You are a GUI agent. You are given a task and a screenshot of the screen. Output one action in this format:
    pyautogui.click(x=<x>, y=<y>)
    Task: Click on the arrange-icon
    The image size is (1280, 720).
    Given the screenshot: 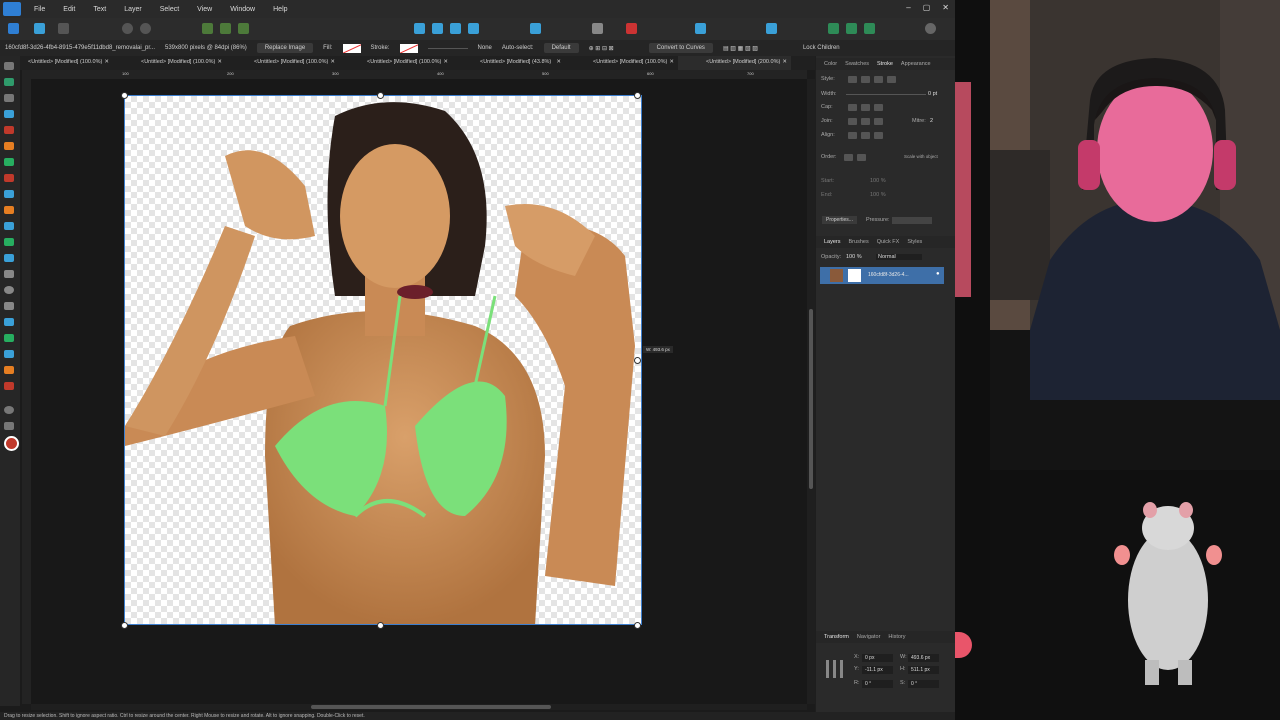 What is the action you would take?
    pyautogui.click(x=243, y=28)
    